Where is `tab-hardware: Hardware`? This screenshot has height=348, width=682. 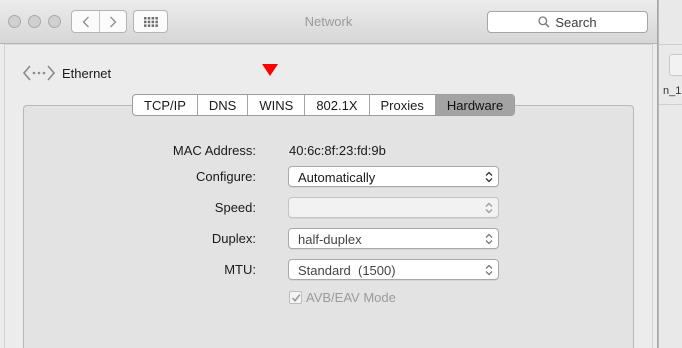 tab-hardware: Hardware is located at coordinates (474, 105).